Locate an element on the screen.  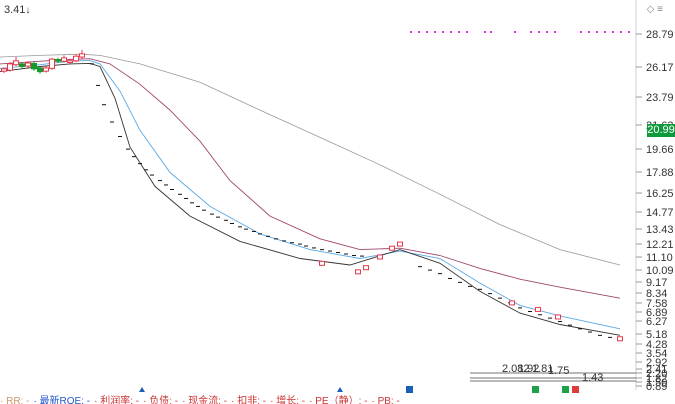
top-left-label: 3.41↓ is located at coordinates (17, 10).